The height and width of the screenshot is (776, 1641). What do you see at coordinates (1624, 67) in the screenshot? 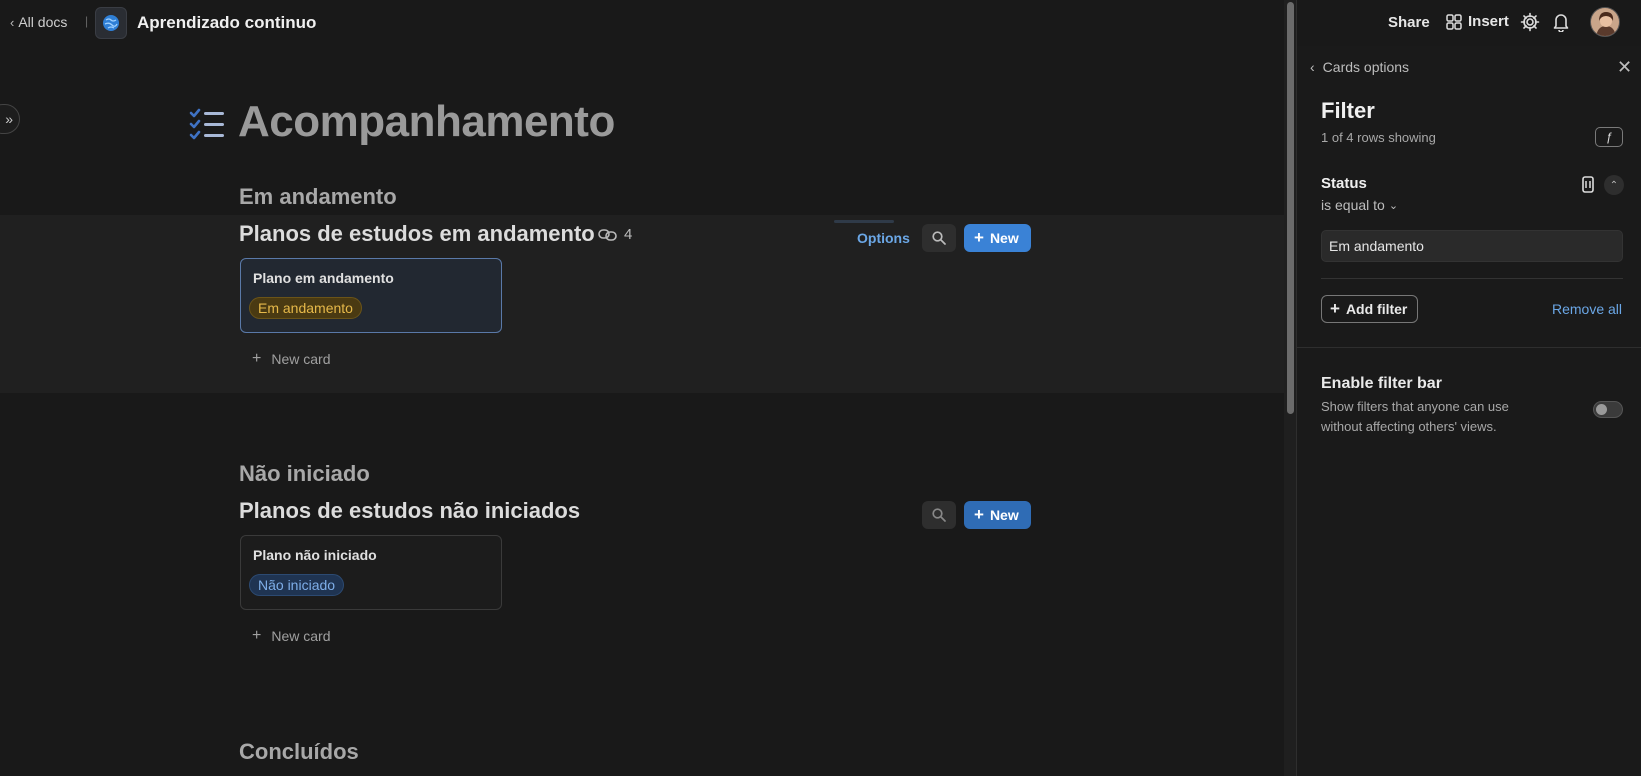
I see `close-icon: ✕` at bounding box center [1624, 67].